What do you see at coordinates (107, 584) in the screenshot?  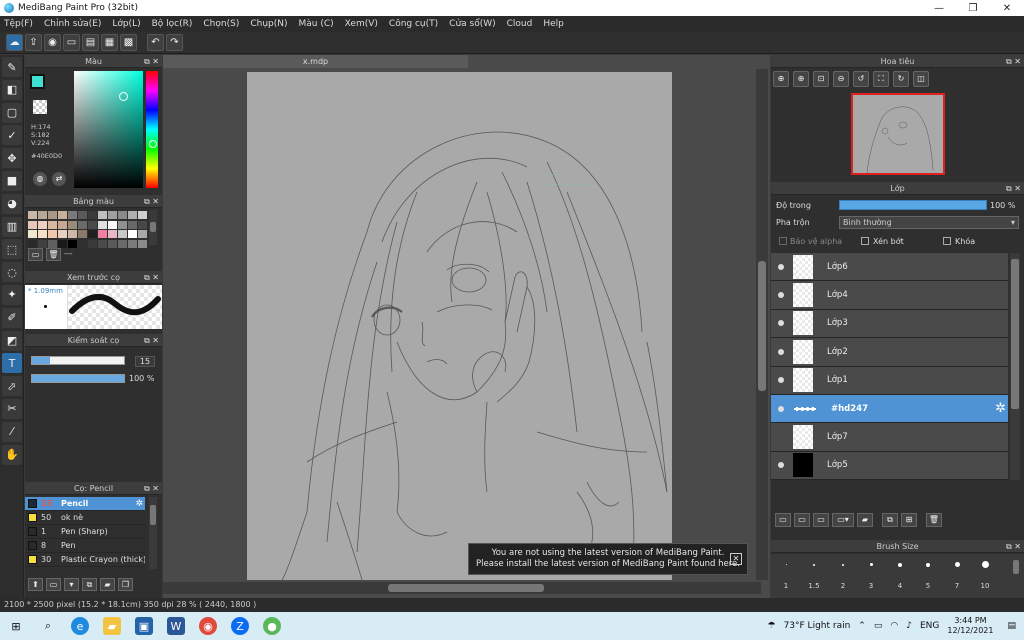 I see `brush-folder-icon: ▰` at bounding box center [107, 584].